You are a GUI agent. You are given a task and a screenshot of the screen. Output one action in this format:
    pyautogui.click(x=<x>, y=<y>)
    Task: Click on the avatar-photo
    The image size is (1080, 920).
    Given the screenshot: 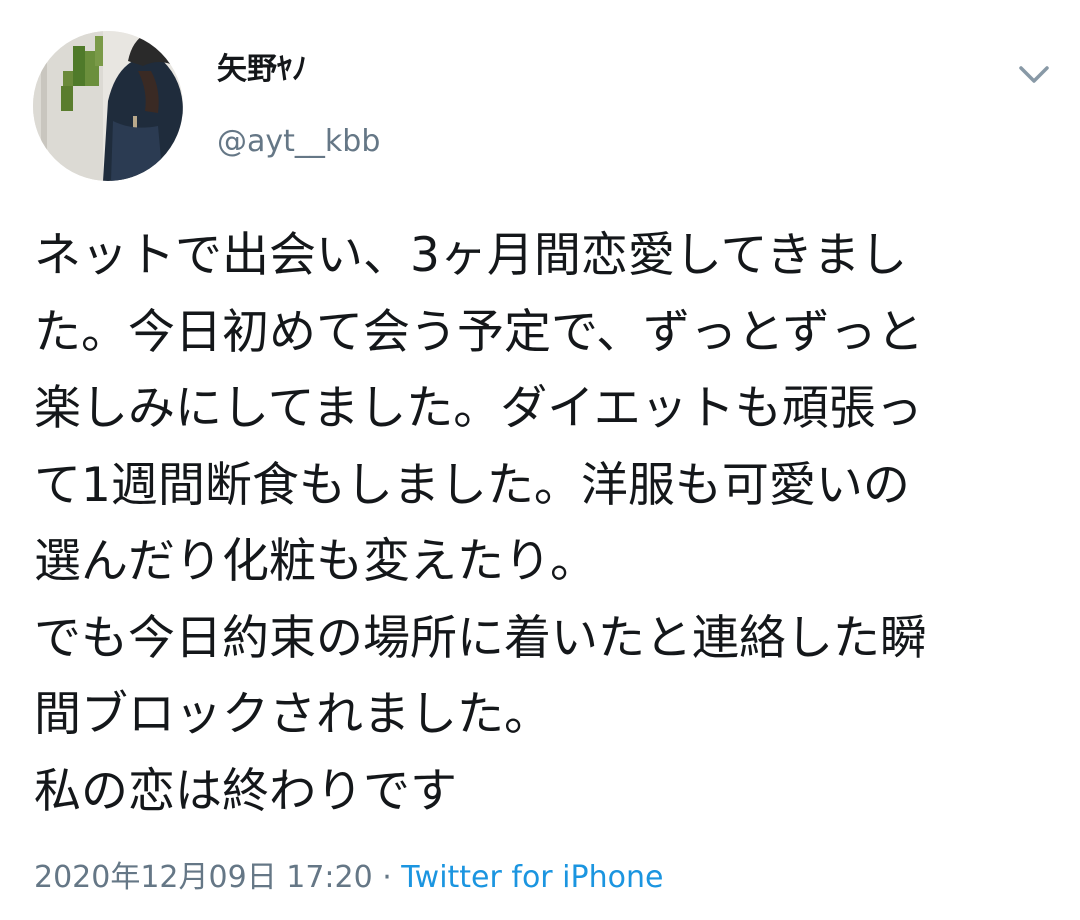 What is the action you would take?
    pyautogui.click(x=108, y=106)
    